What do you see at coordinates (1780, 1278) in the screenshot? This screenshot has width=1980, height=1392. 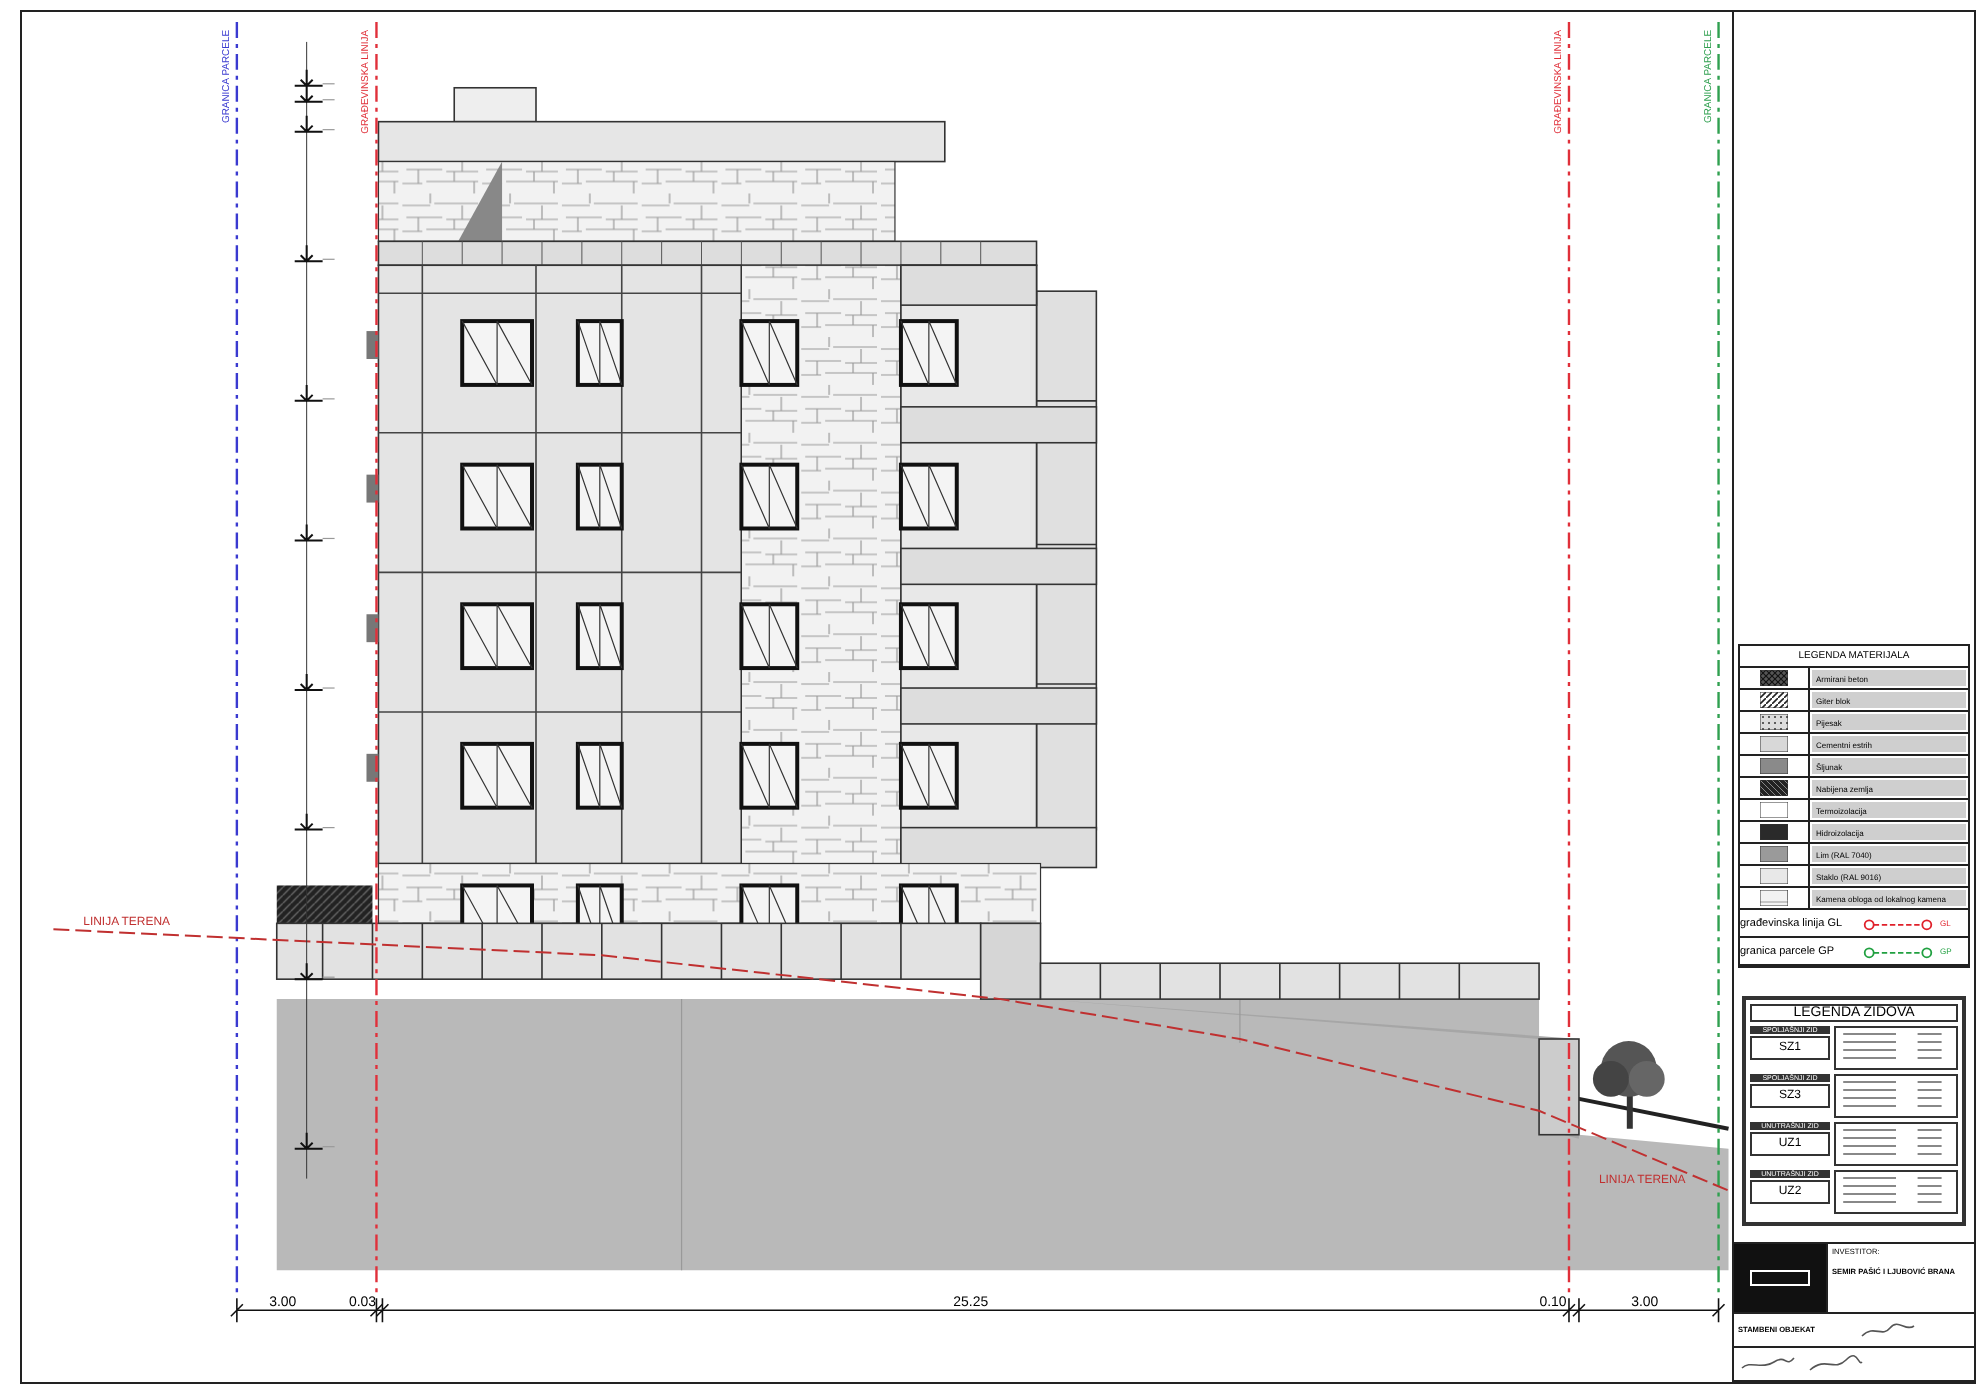 I see `logo-block` at bounding box center [1780, 1278].